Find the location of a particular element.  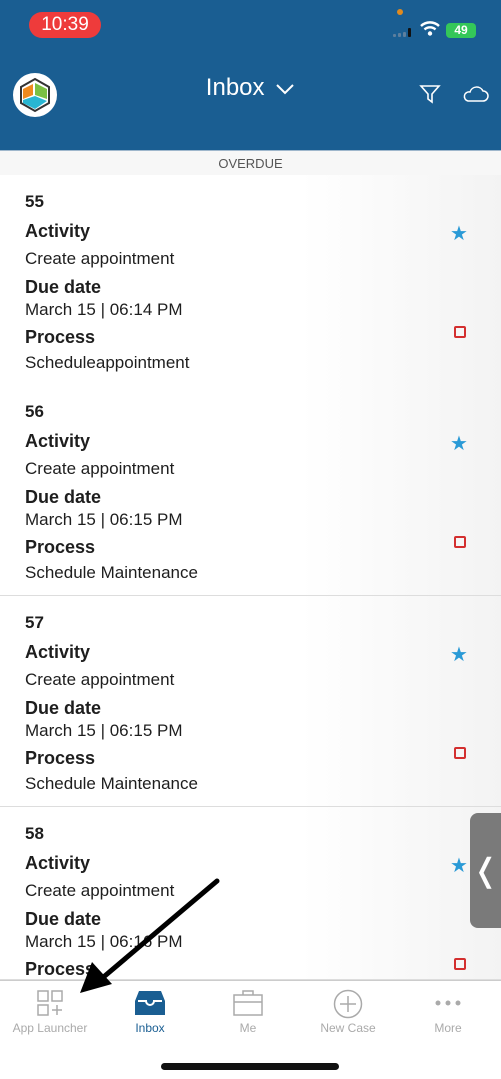

tab-inbox: Inbox is located at coordinates (150, 1008).